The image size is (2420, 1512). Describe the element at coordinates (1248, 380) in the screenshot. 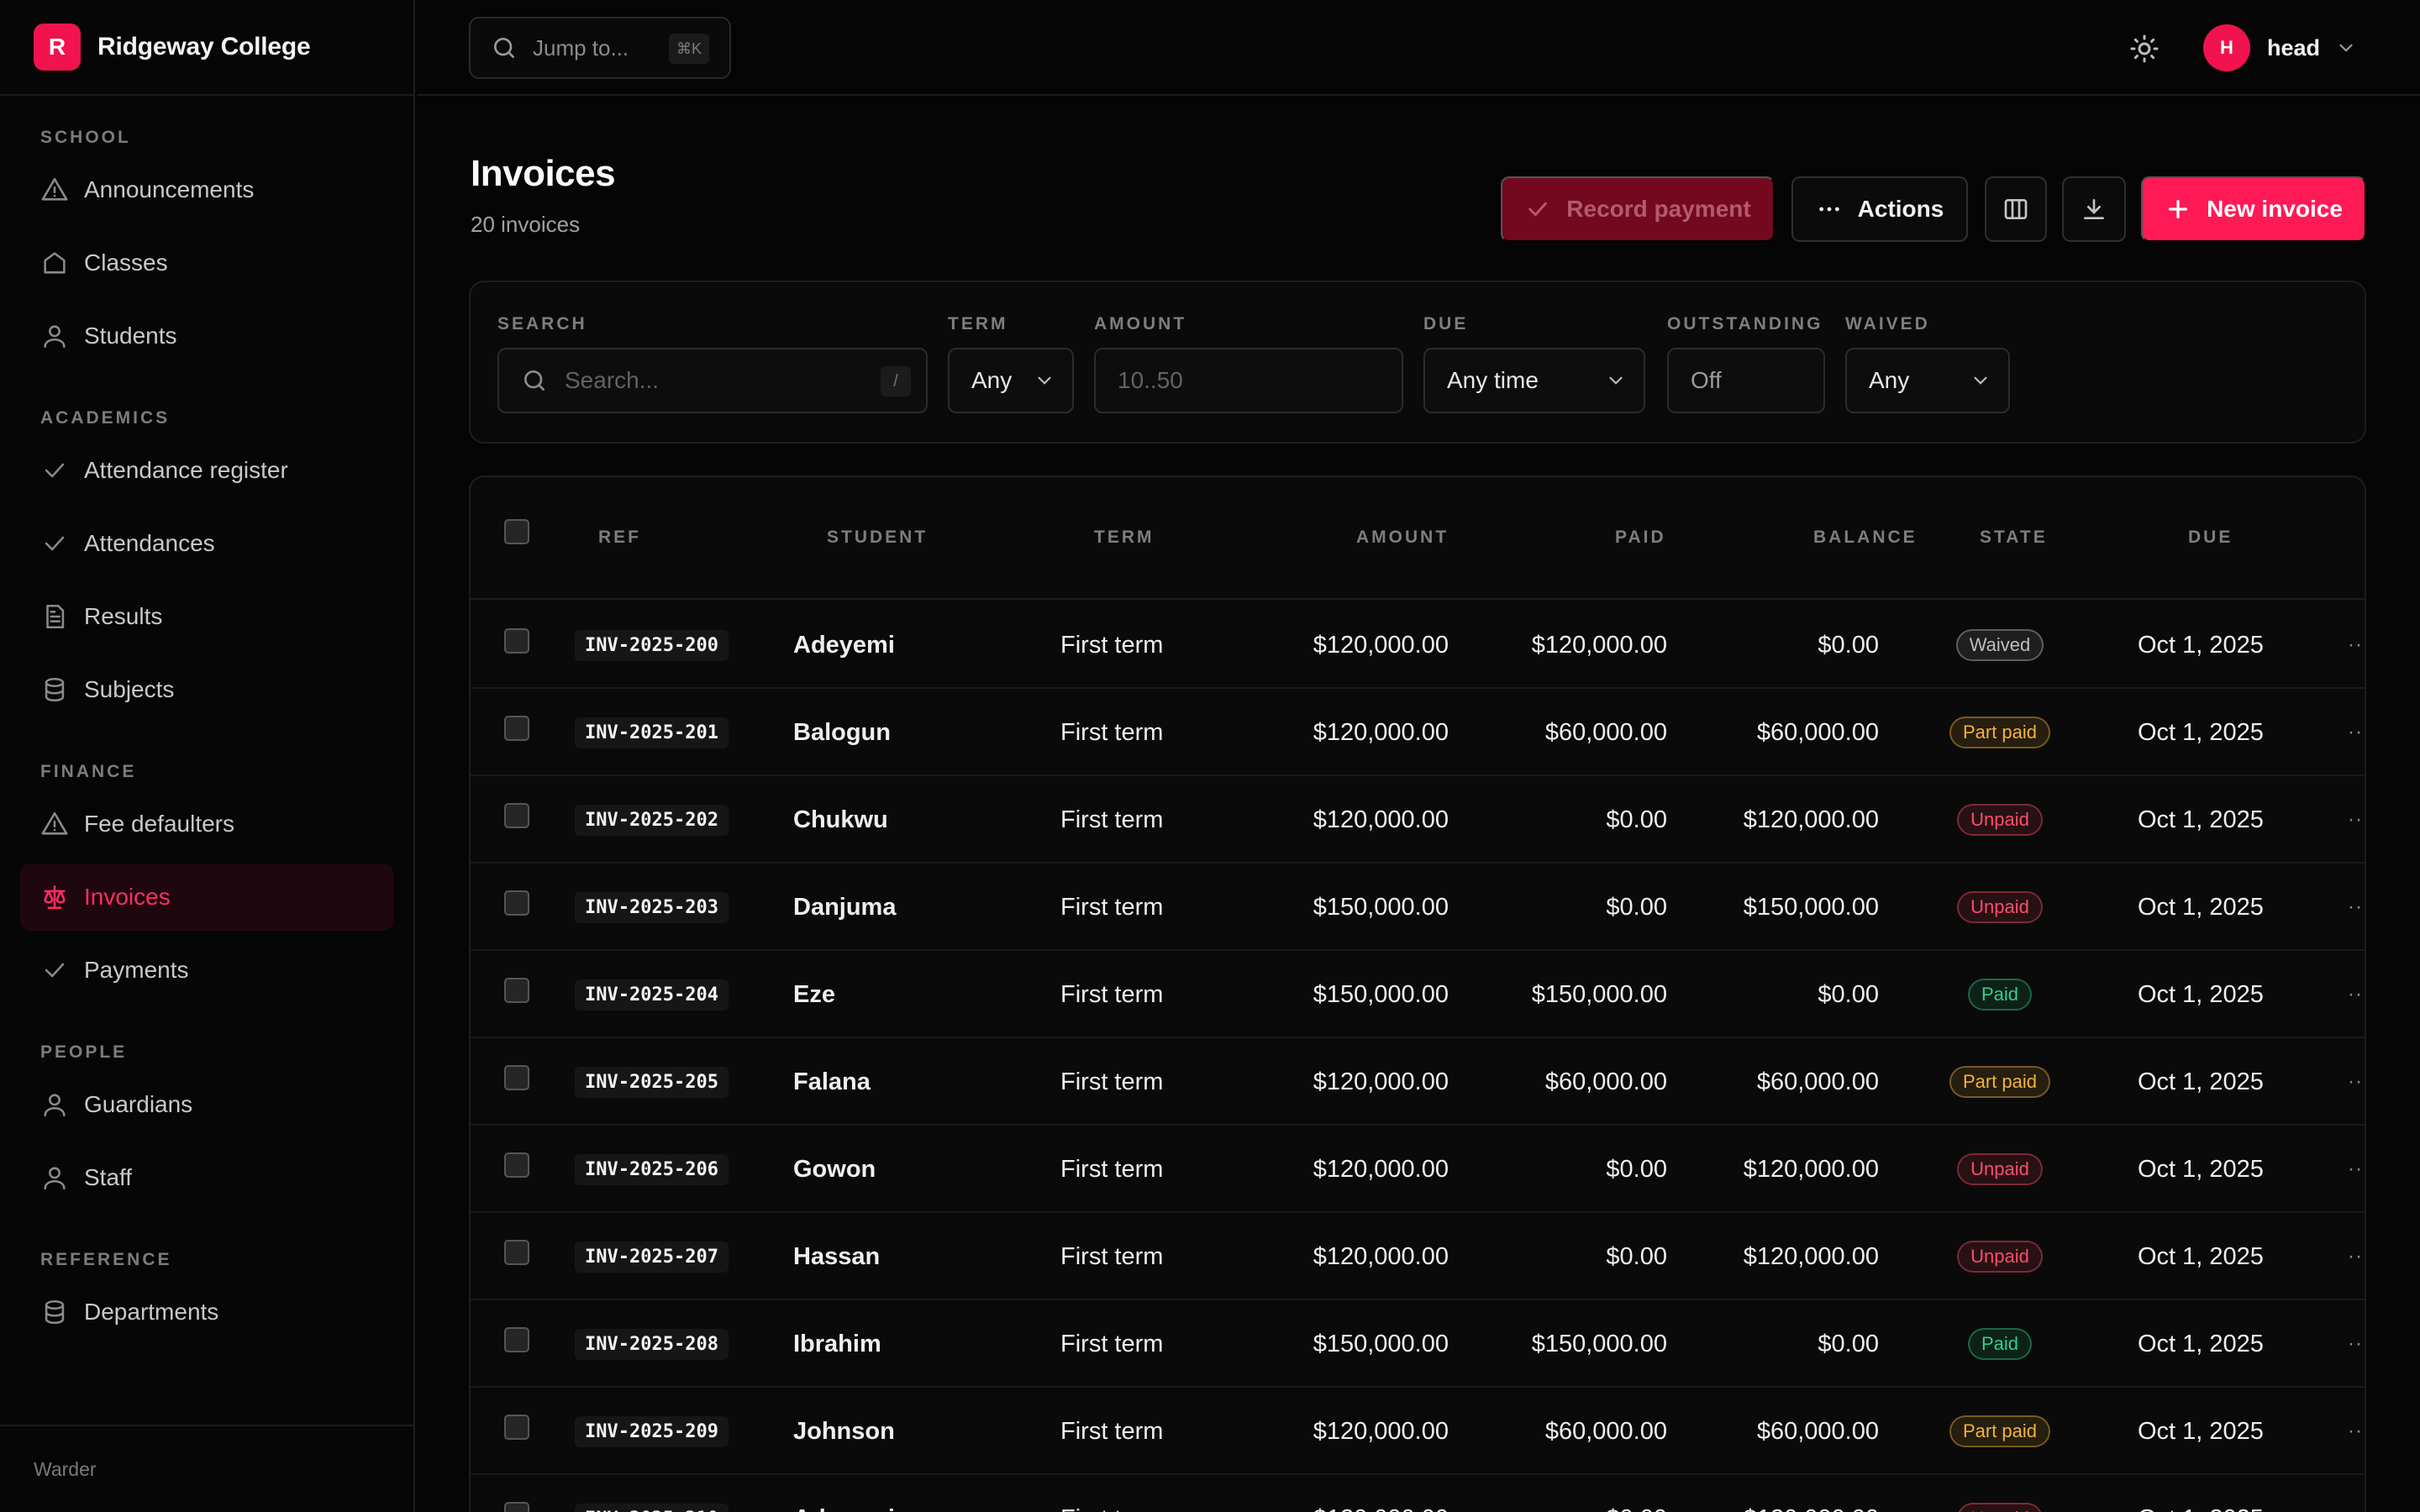

I see `amount-range-input: 10..50` at that location.